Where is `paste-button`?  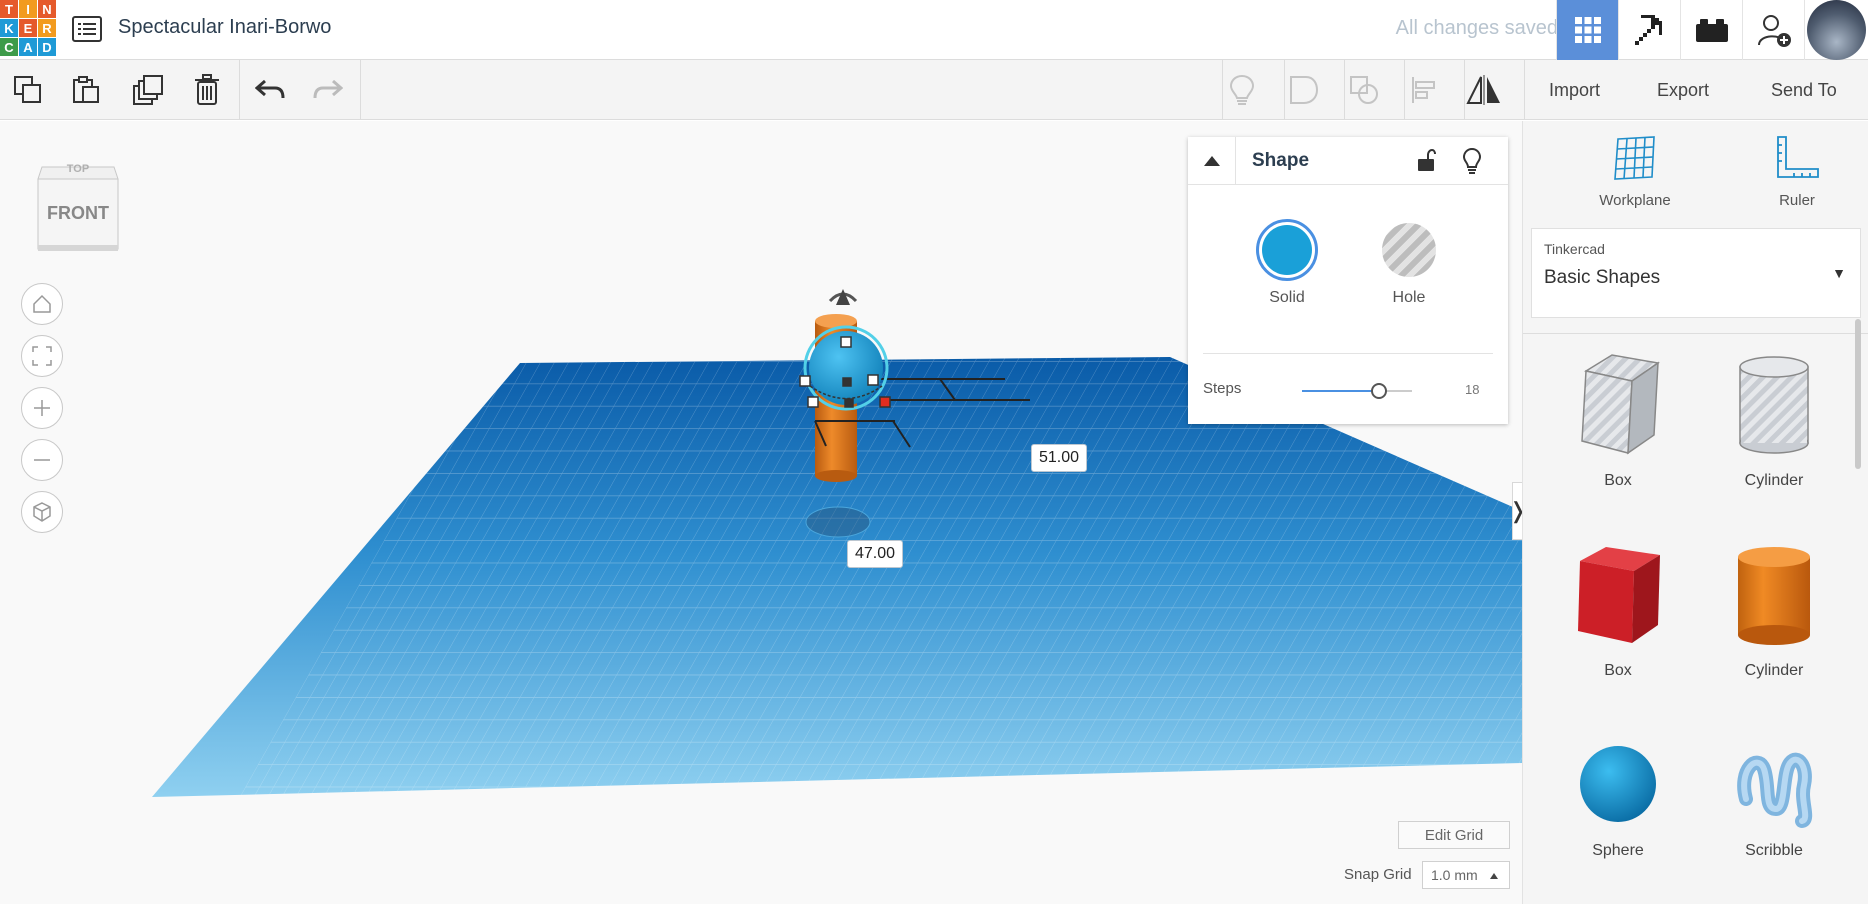
paste-button is located at coordinates (86, 90).